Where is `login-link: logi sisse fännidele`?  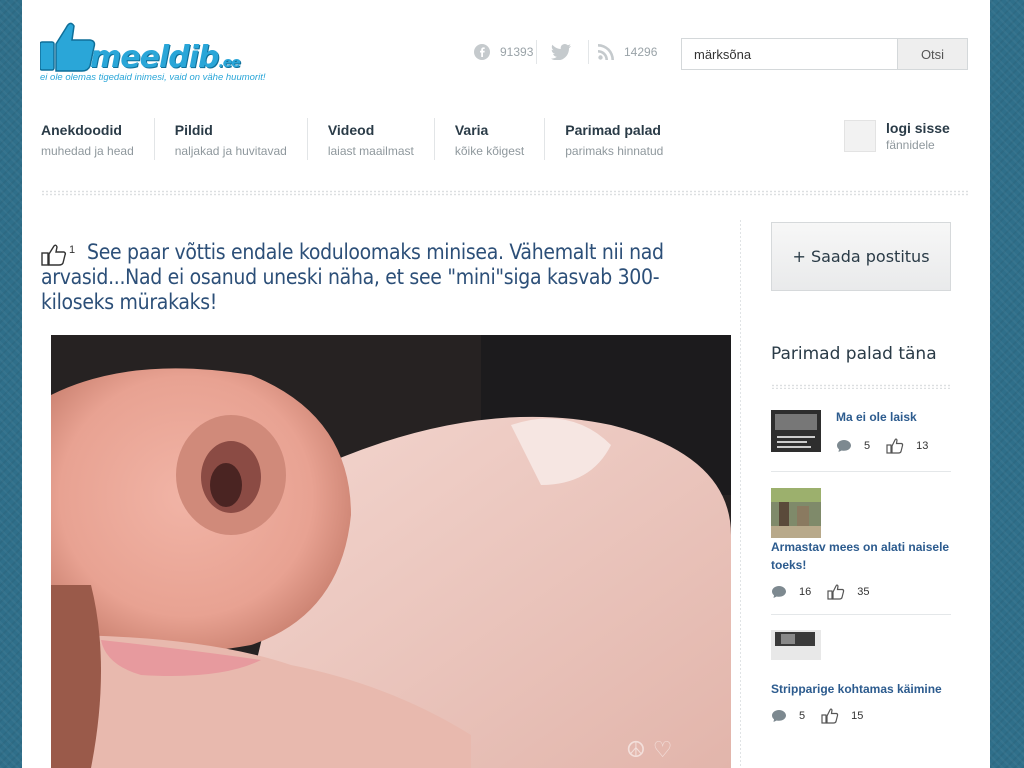
login-link: logi sisse fännidele is located at coordinates (897, 136).